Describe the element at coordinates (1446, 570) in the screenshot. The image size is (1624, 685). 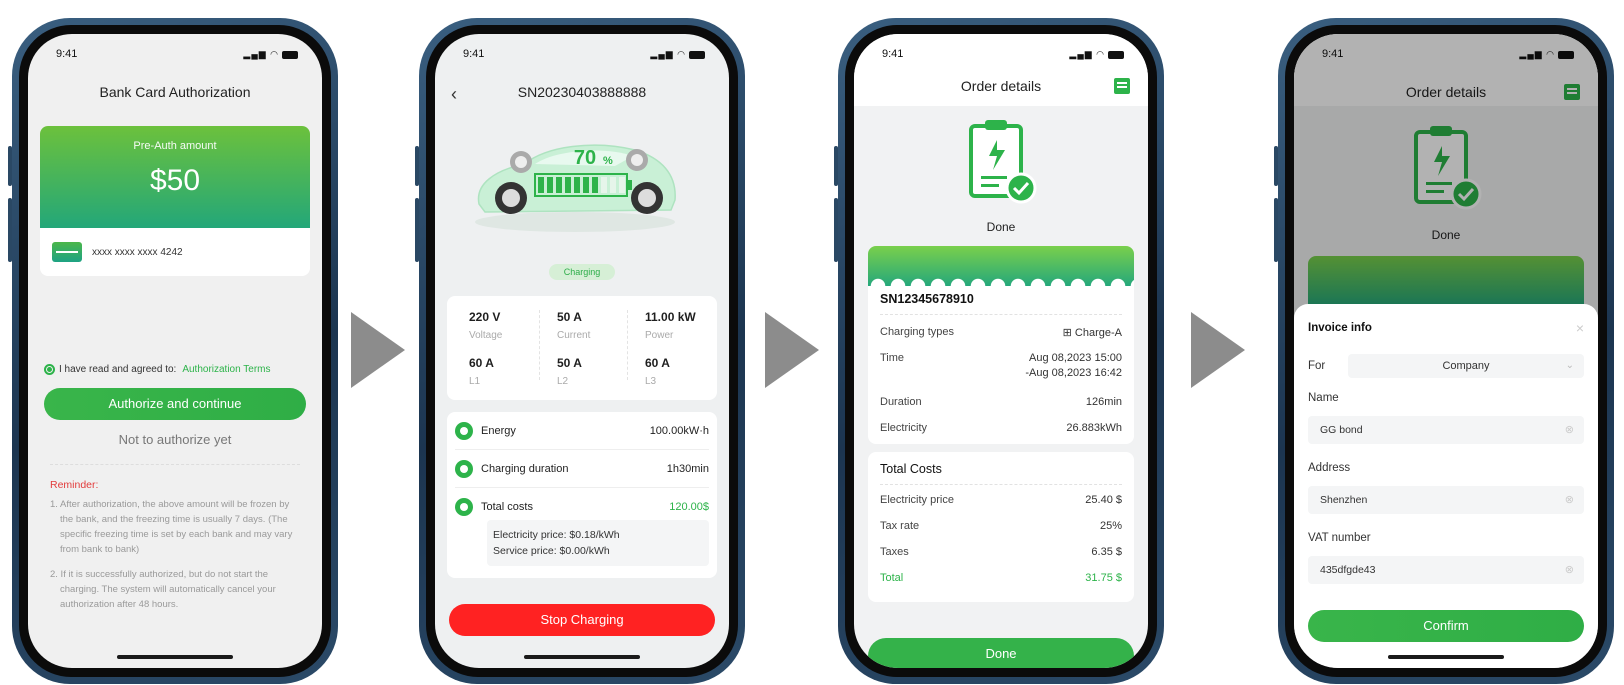
I see `vat-field: 435dfgde43 ⊗` at that location.